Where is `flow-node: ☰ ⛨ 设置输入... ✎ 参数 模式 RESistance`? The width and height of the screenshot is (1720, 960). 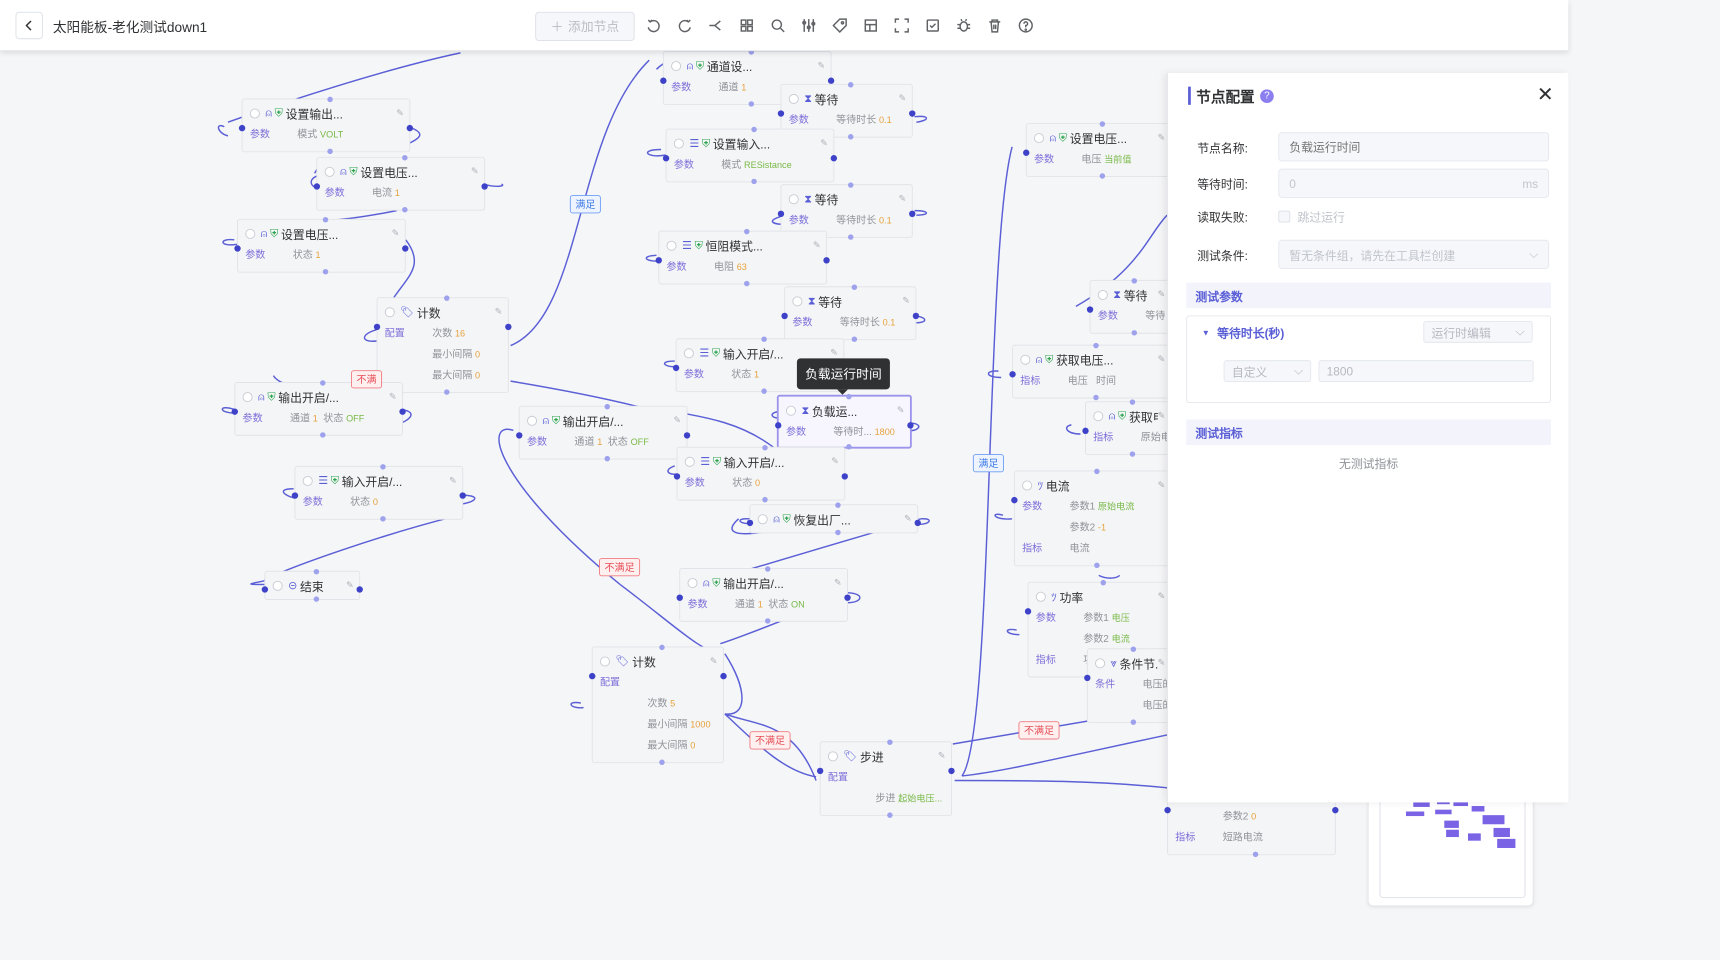
flow-node: ☰ ⛨ 设置输入... ✎ 参数 模式 RESistance is located at coordinates (750, 155).